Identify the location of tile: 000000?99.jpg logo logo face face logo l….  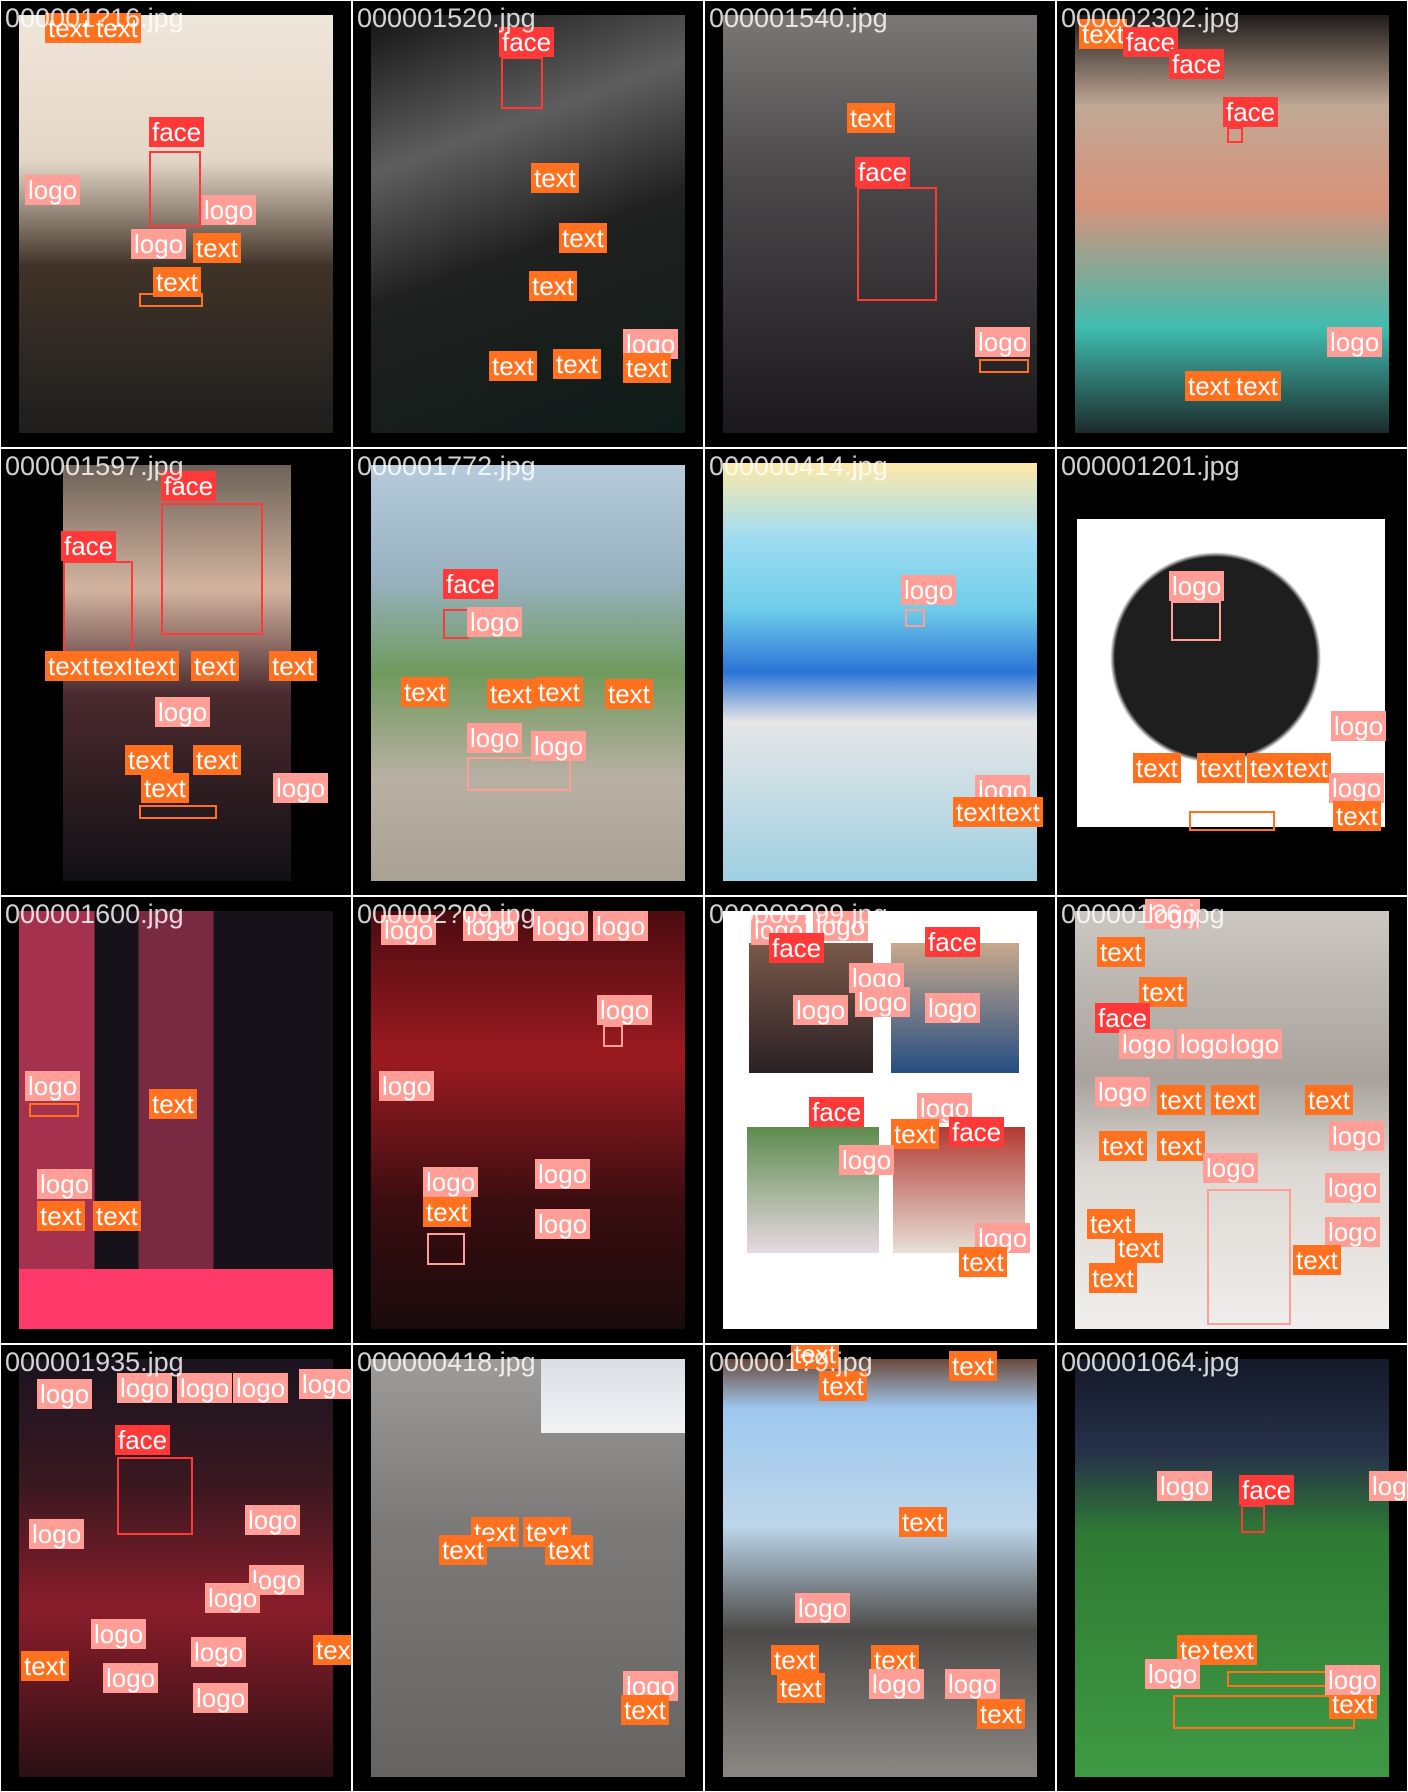
(880, 1120).